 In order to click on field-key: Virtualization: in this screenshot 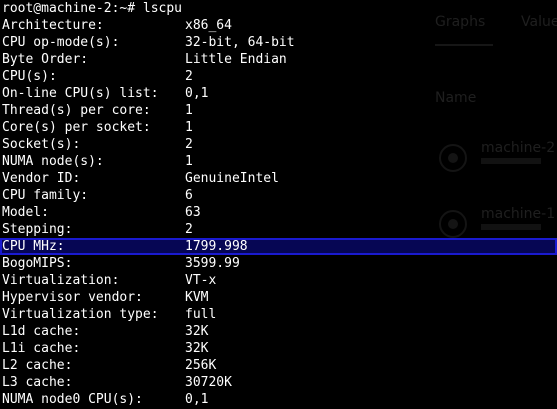, I will do `click(61, 280)`.